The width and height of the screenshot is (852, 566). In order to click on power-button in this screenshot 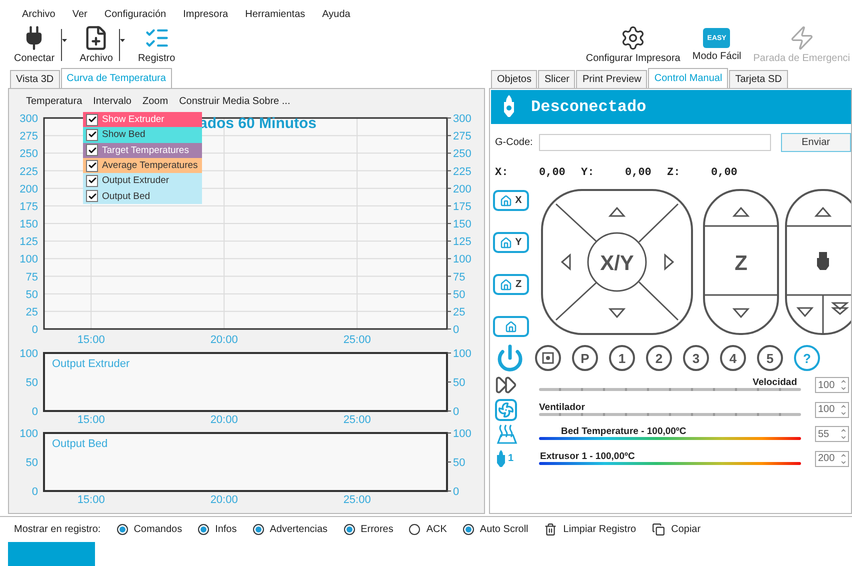, I will do `click(510, 358)`.